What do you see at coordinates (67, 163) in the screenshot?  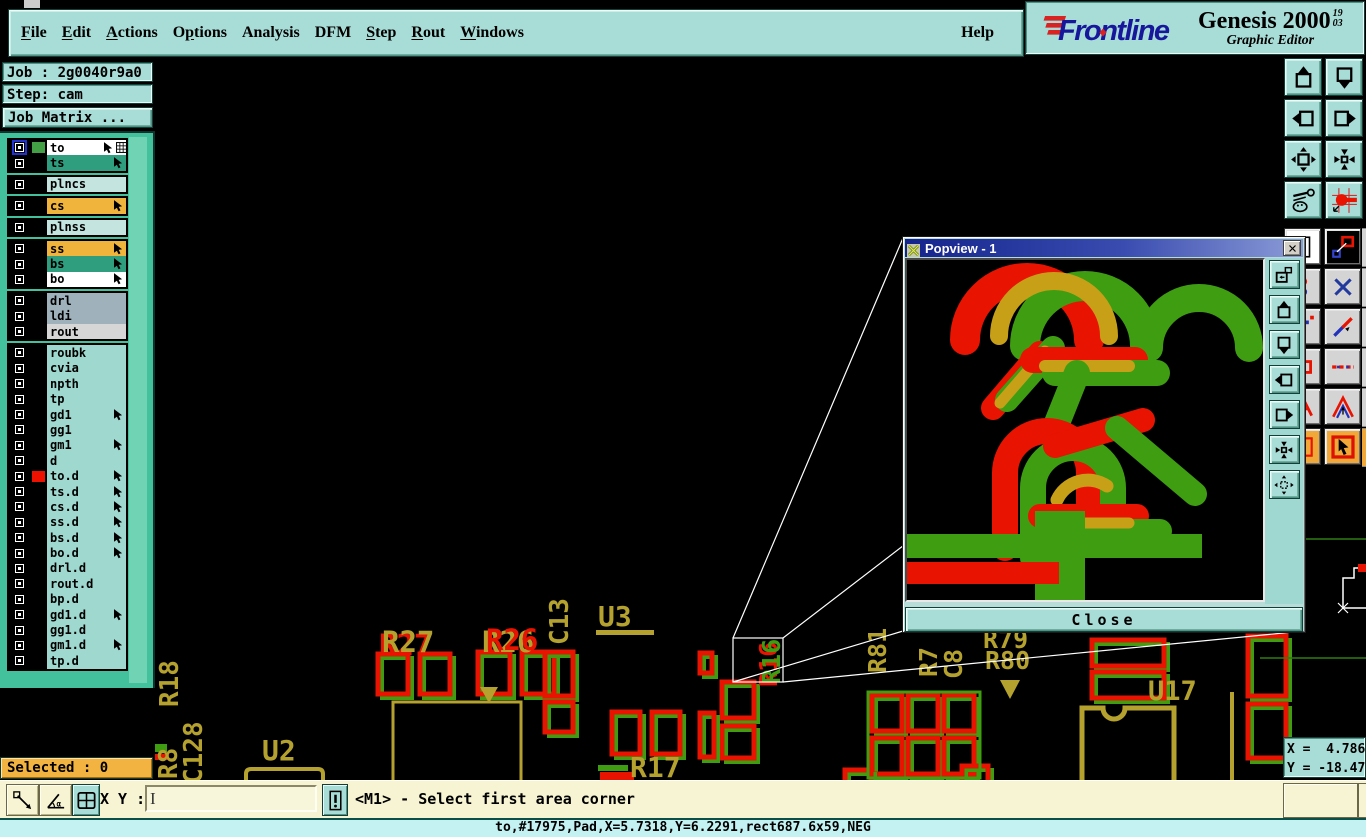 I see `layer-row-ts: ts` at bounding box center [67, 163].